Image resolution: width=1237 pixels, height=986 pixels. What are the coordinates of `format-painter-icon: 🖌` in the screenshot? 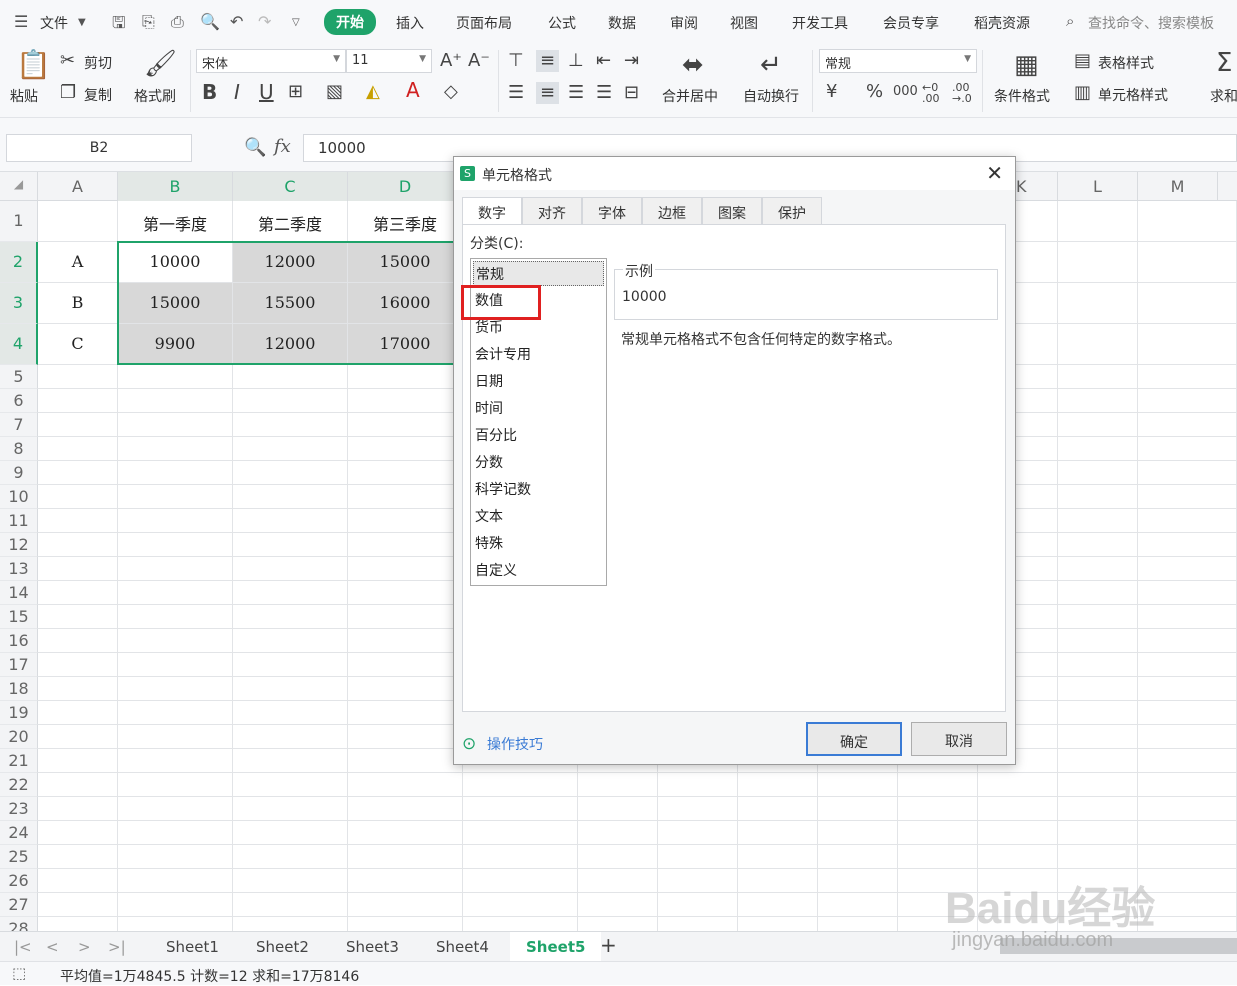 It's located at (160, 64).